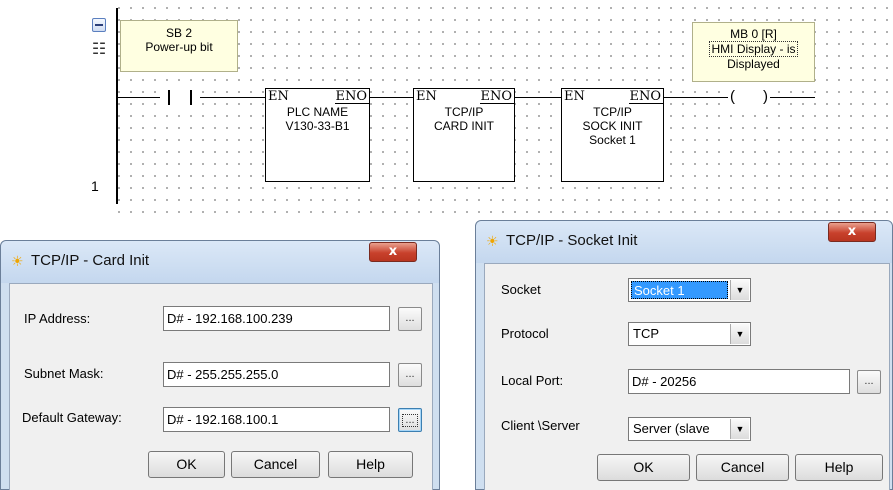  I want to click on socket-select: Socket 1 ▼, so click(689, 290).